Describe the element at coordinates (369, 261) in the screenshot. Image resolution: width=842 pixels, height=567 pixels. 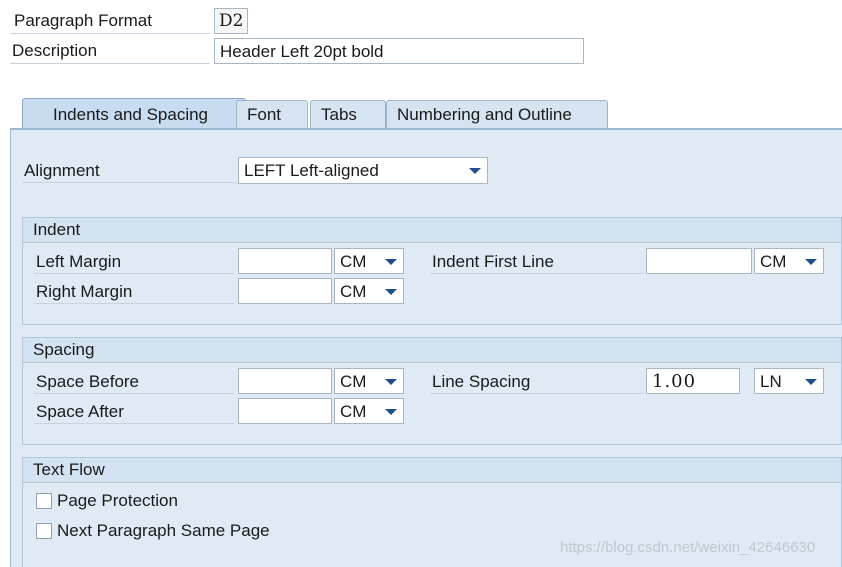
I see `left-margin-unit-select: CM` at that location.